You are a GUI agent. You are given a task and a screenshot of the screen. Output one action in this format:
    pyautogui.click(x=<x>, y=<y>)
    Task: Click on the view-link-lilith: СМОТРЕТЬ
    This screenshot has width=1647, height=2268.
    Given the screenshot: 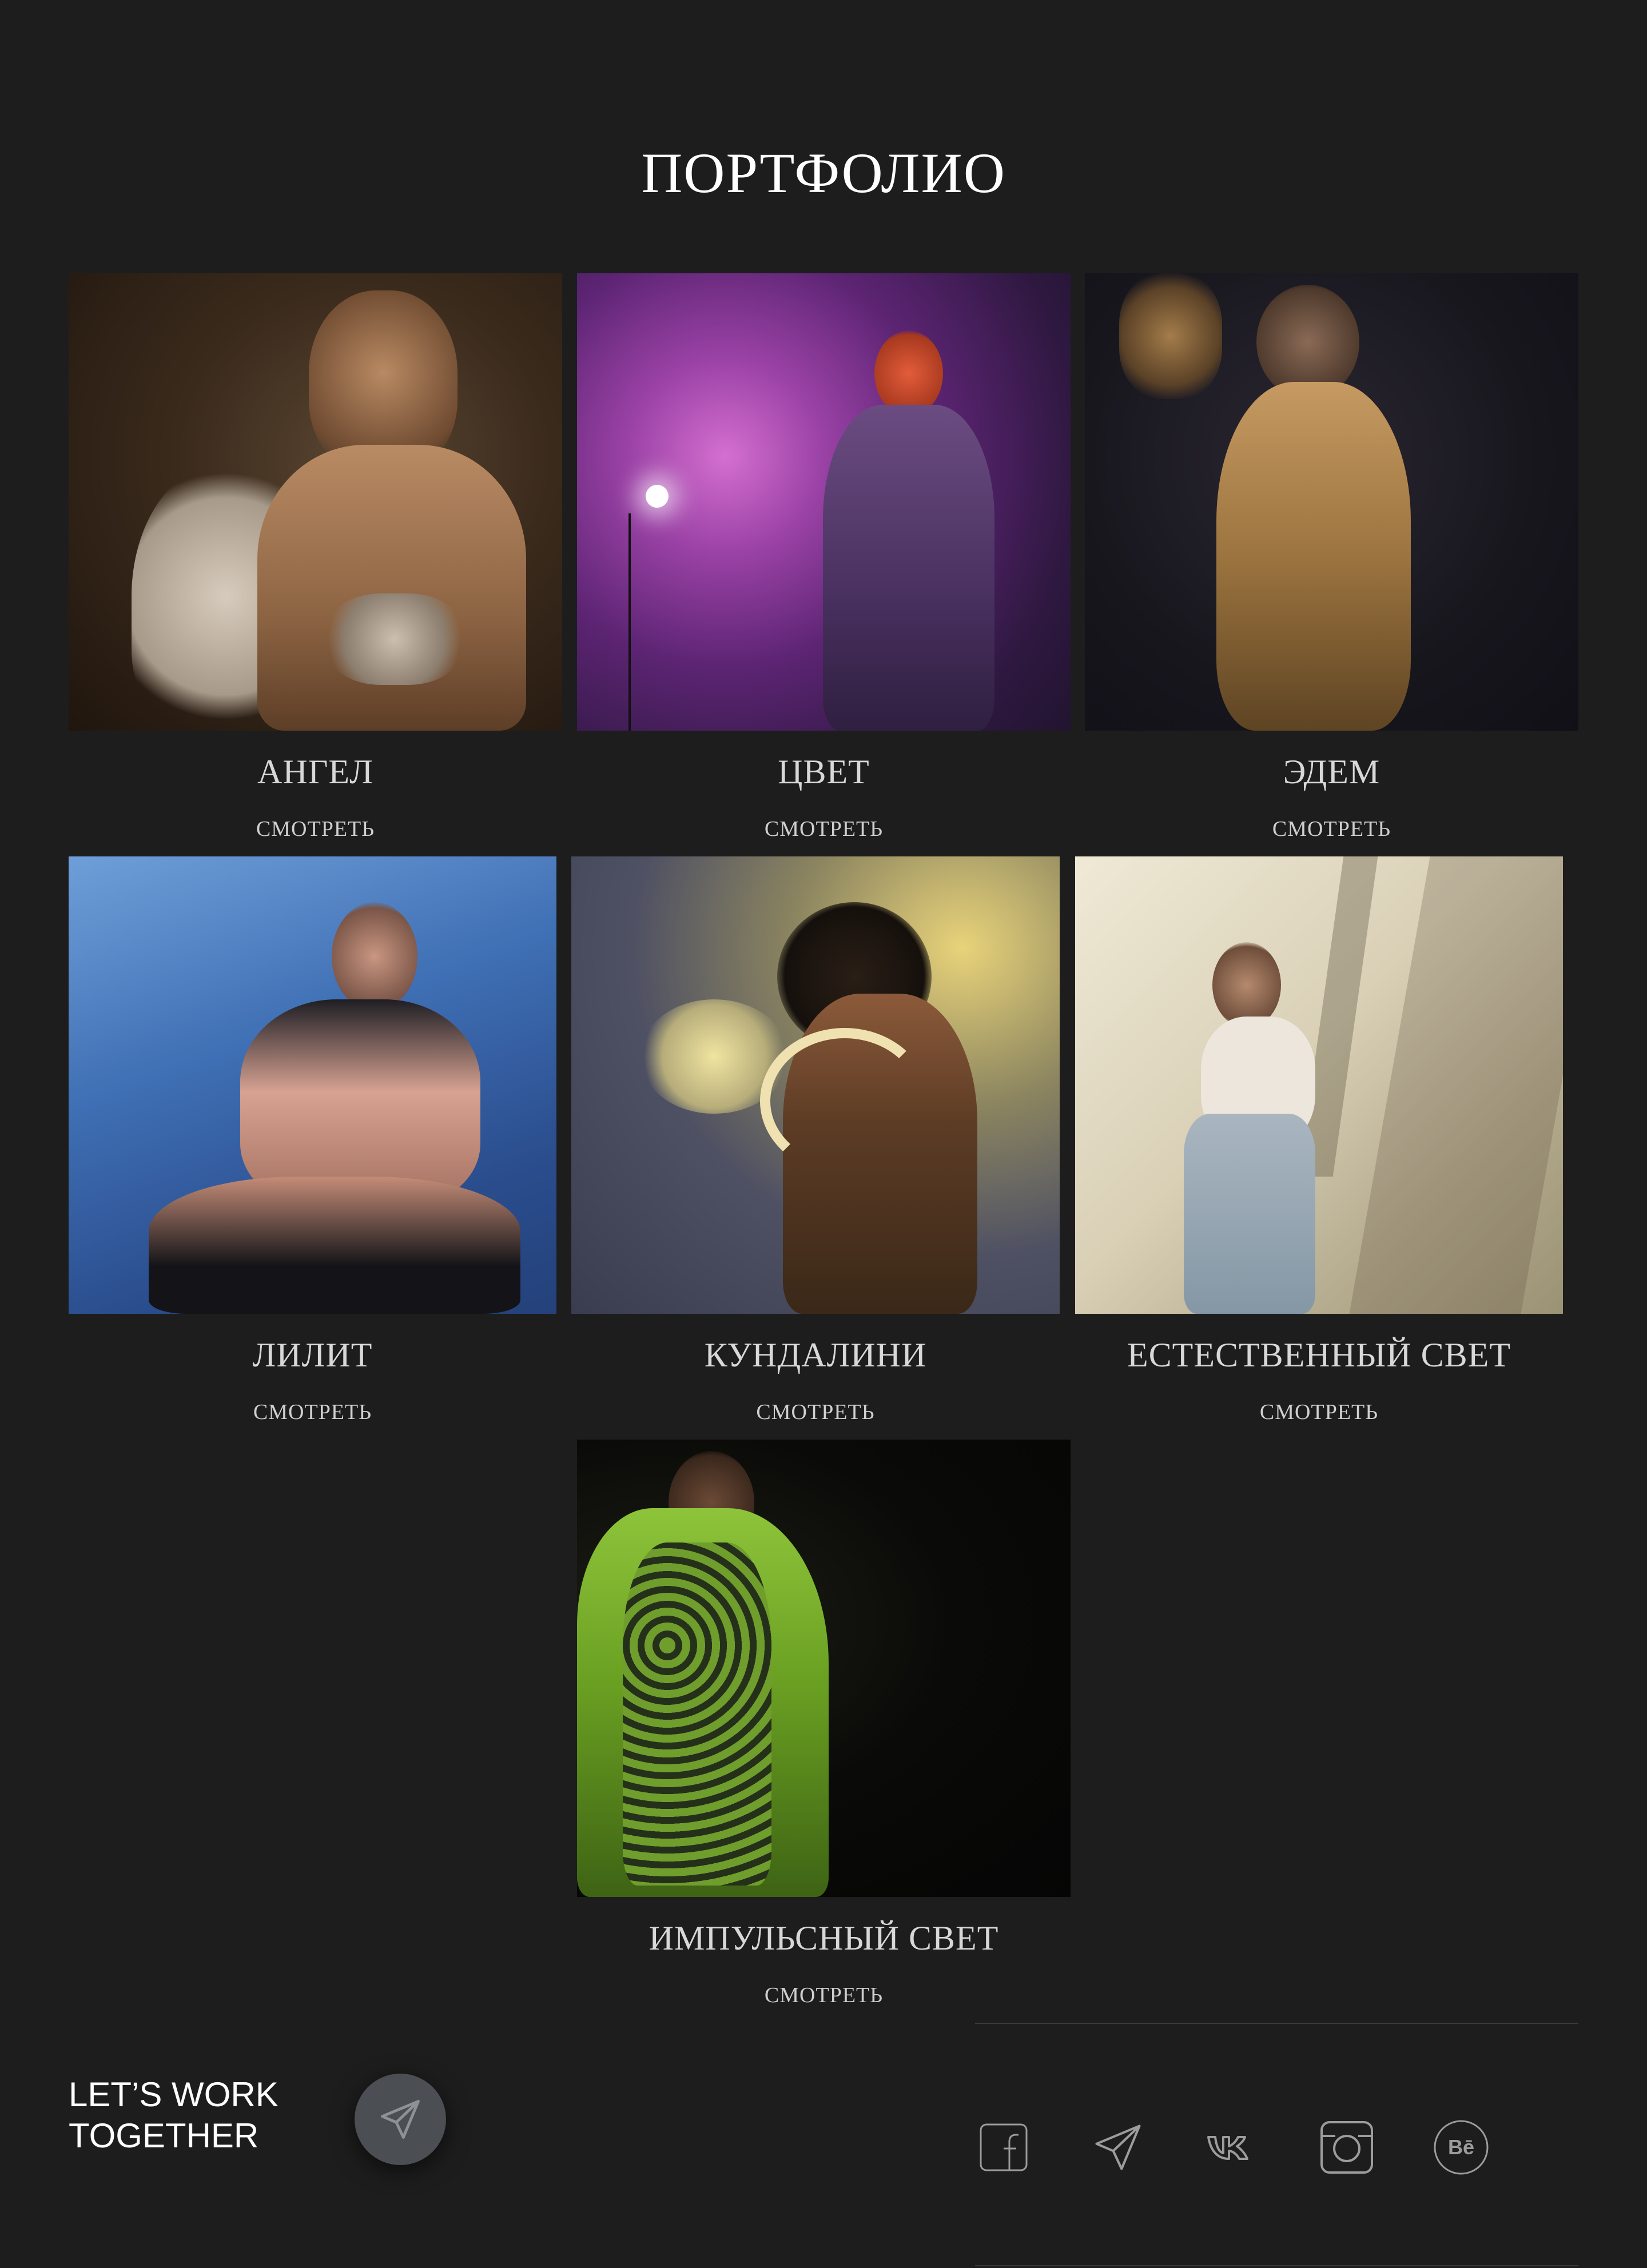 What is the action you would take?
    pyautogui.click(x=312, y=1412)
    